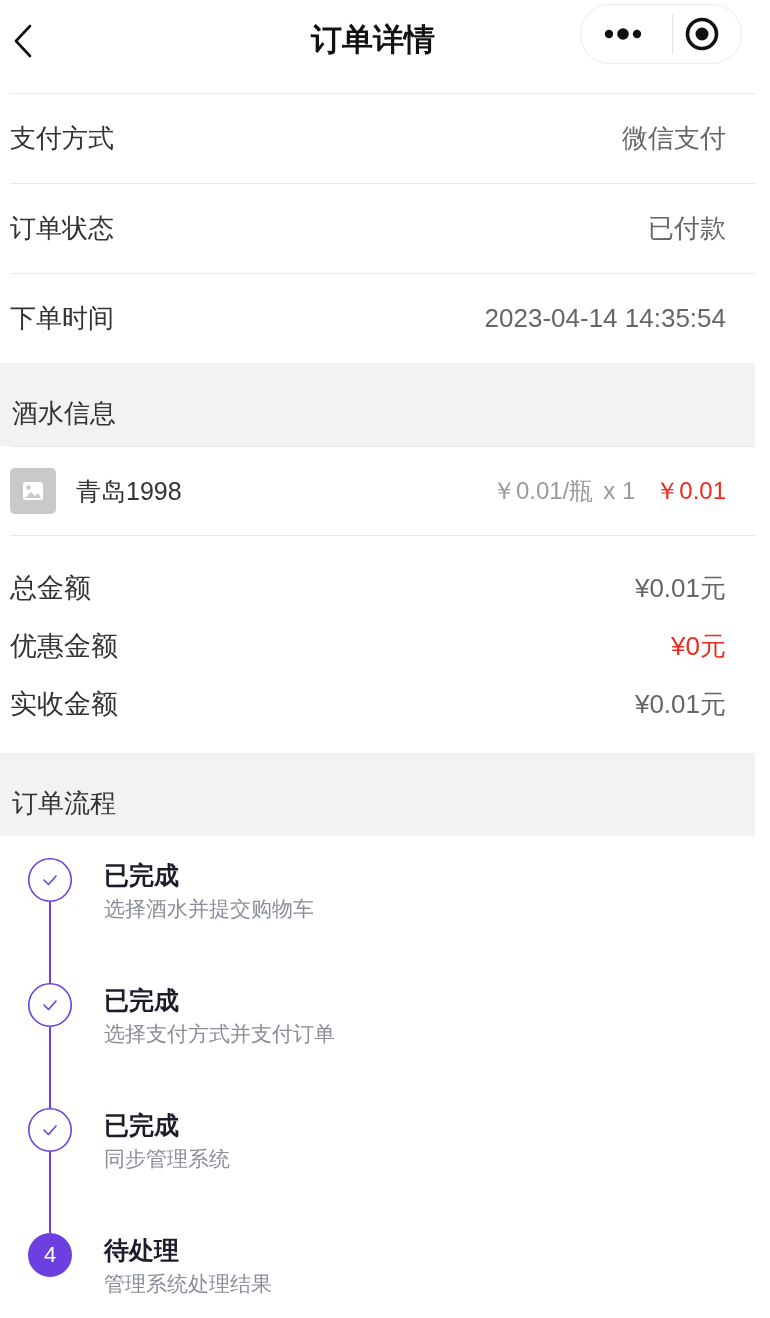 This screenshot has height=1318, width=770. What do you see at coordinates (702, 34) in the screenshot?
I see `circle-dot-icon` at bounding box center [702, 34].